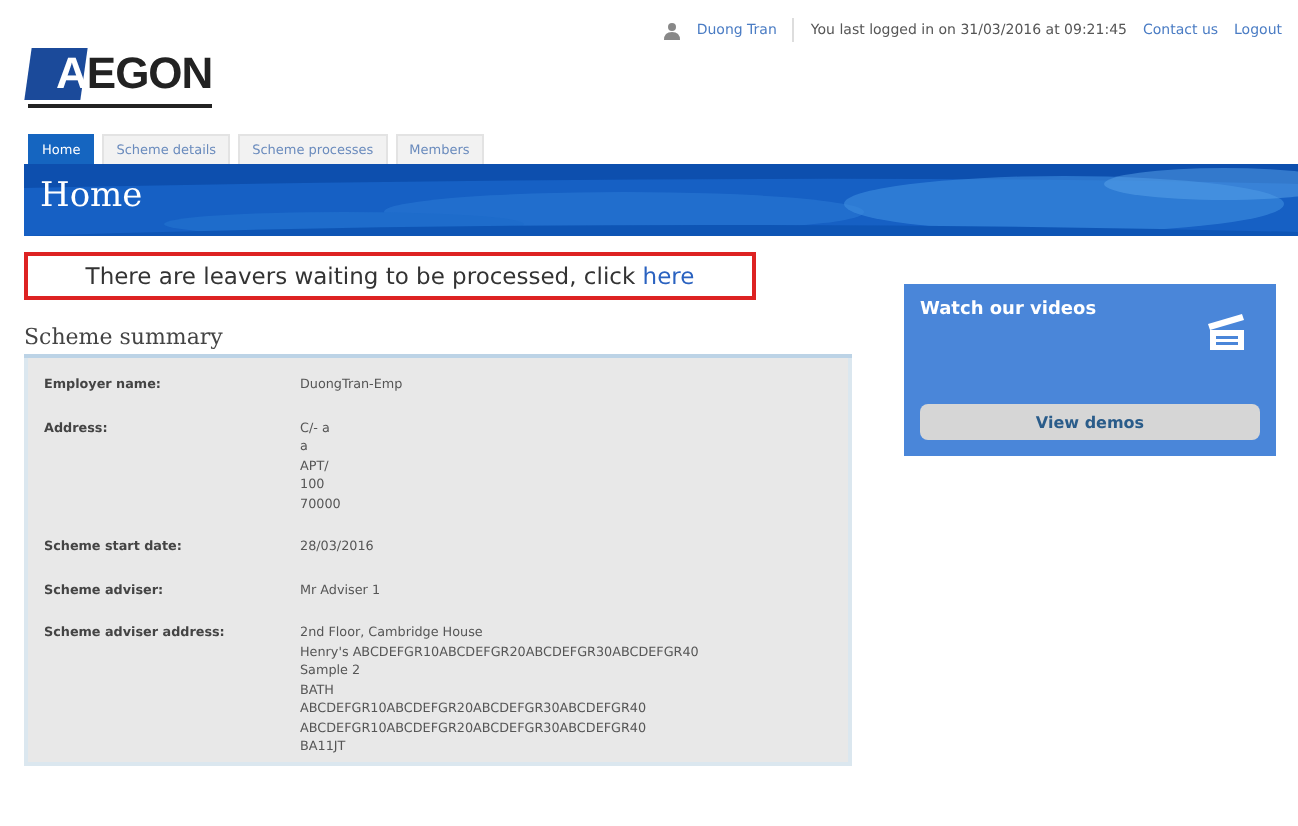  Describe the element at coordinates (668, 276) in the screenshot. I see `here-link: here` at that location.